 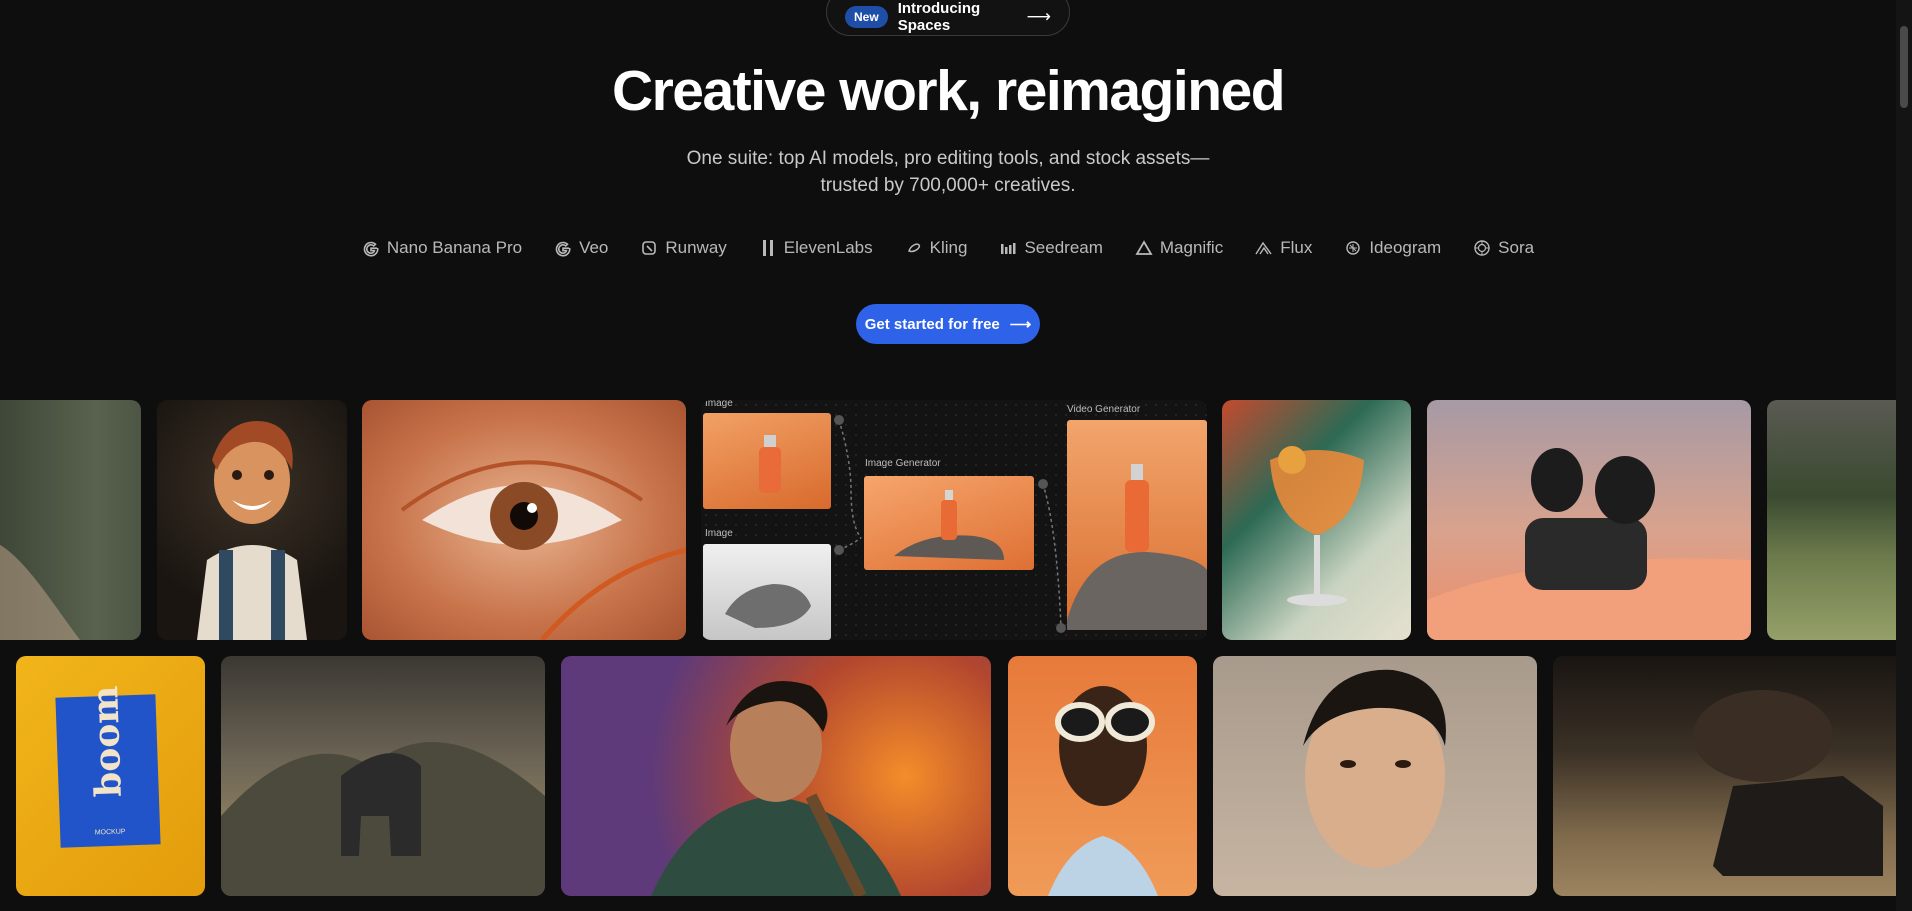 I want to click on model-item-seedream: Seedream, so click(x=1051, y=248).